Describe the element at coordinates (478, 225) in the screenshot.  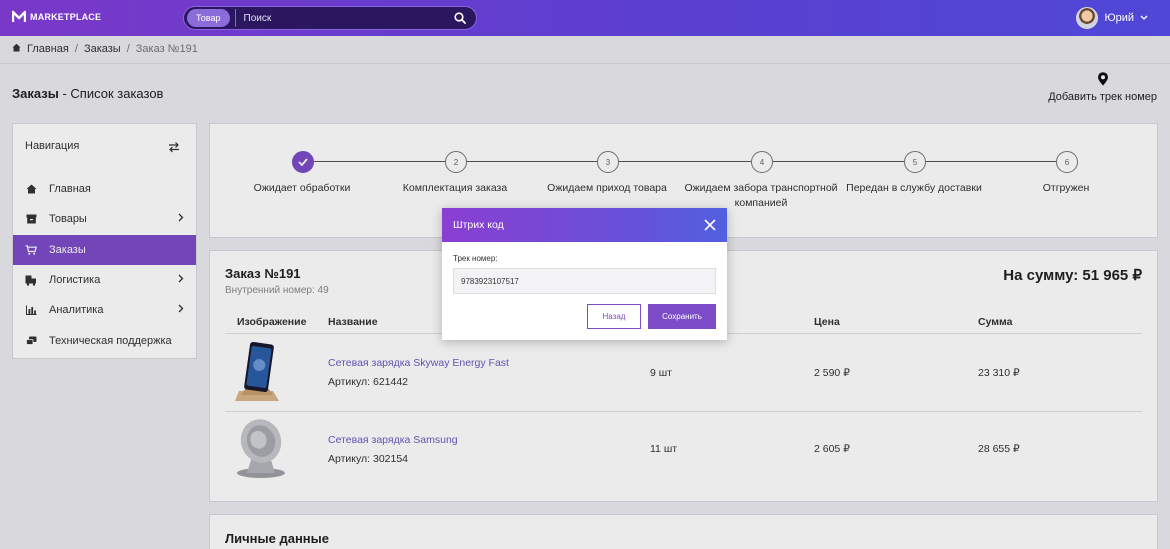
I see `modal-title: Штрих код` at that location.